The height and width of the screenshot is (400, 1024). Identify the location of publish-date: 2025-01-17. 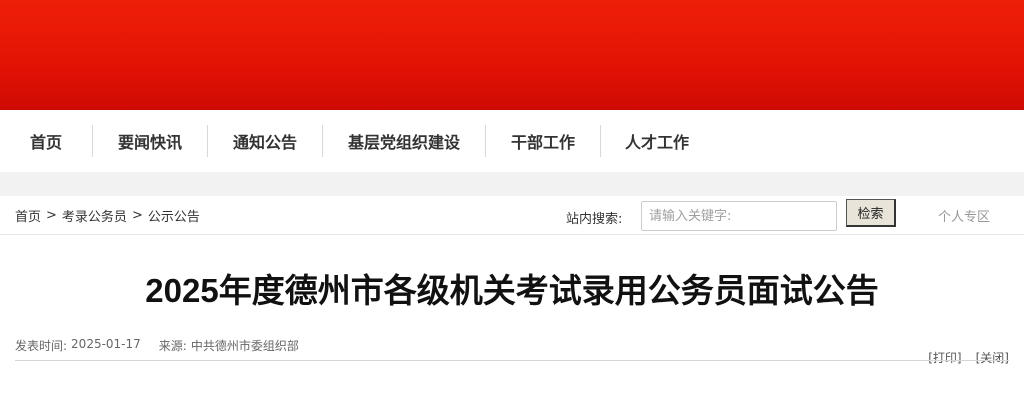
(106, 344).